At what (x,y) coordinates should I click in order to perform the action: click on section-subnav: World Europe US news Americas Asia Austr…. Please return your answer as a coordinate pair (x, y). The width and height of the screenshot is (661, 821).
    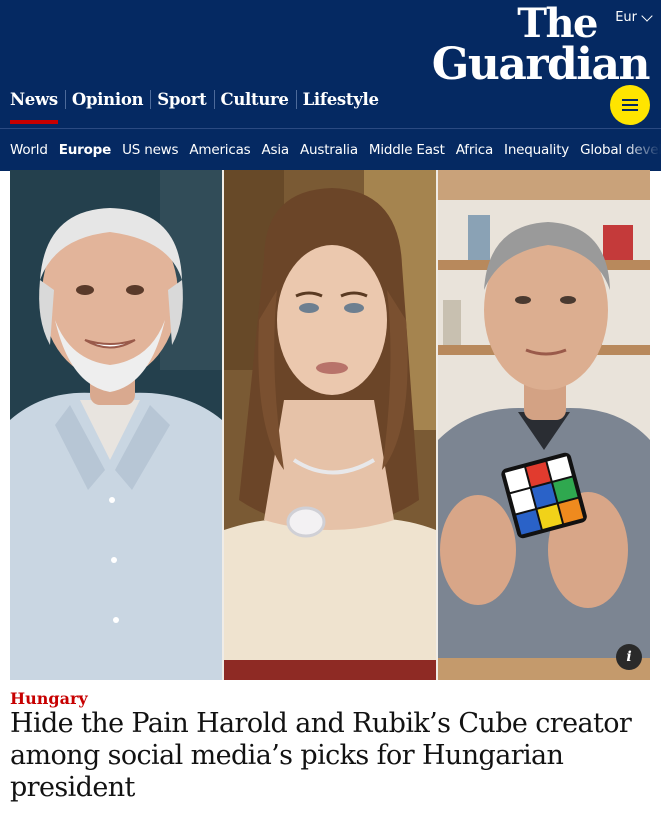
    Looking at the image, I should click on (330, 149).